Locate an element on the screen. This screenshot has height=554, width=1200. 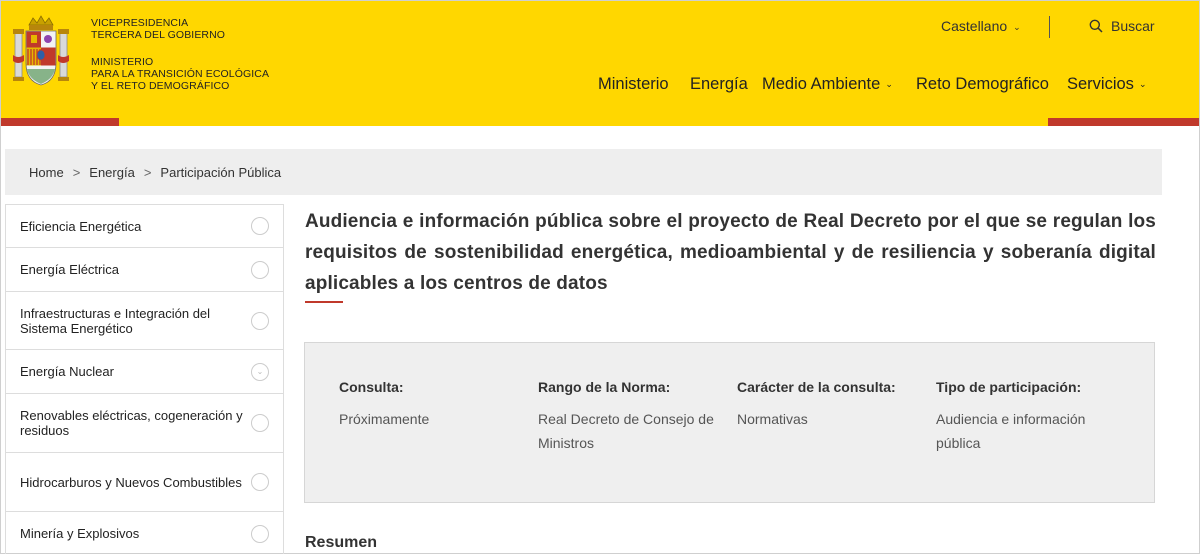
nav-label: Ministerio is located at coordinates (633, 84).